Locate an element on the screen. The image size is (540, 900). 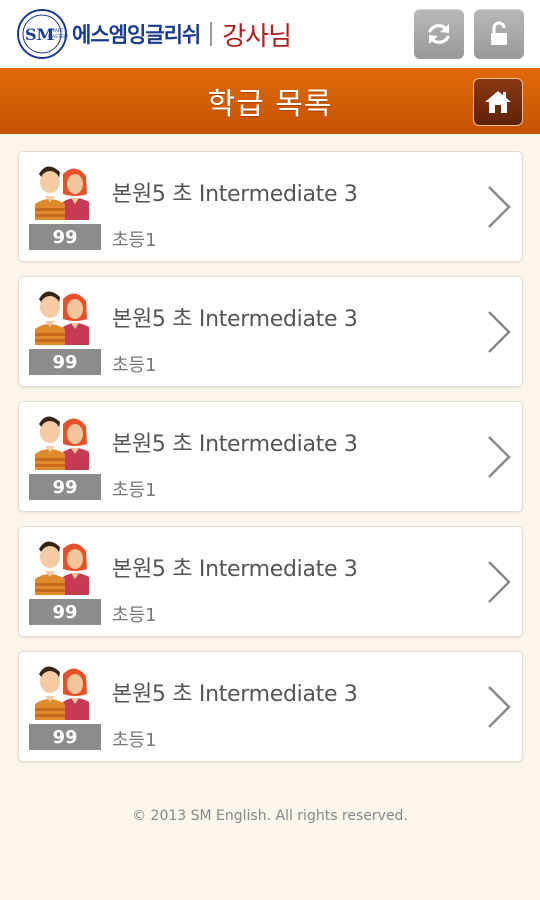
home-button is located at coordinates (498, 102).